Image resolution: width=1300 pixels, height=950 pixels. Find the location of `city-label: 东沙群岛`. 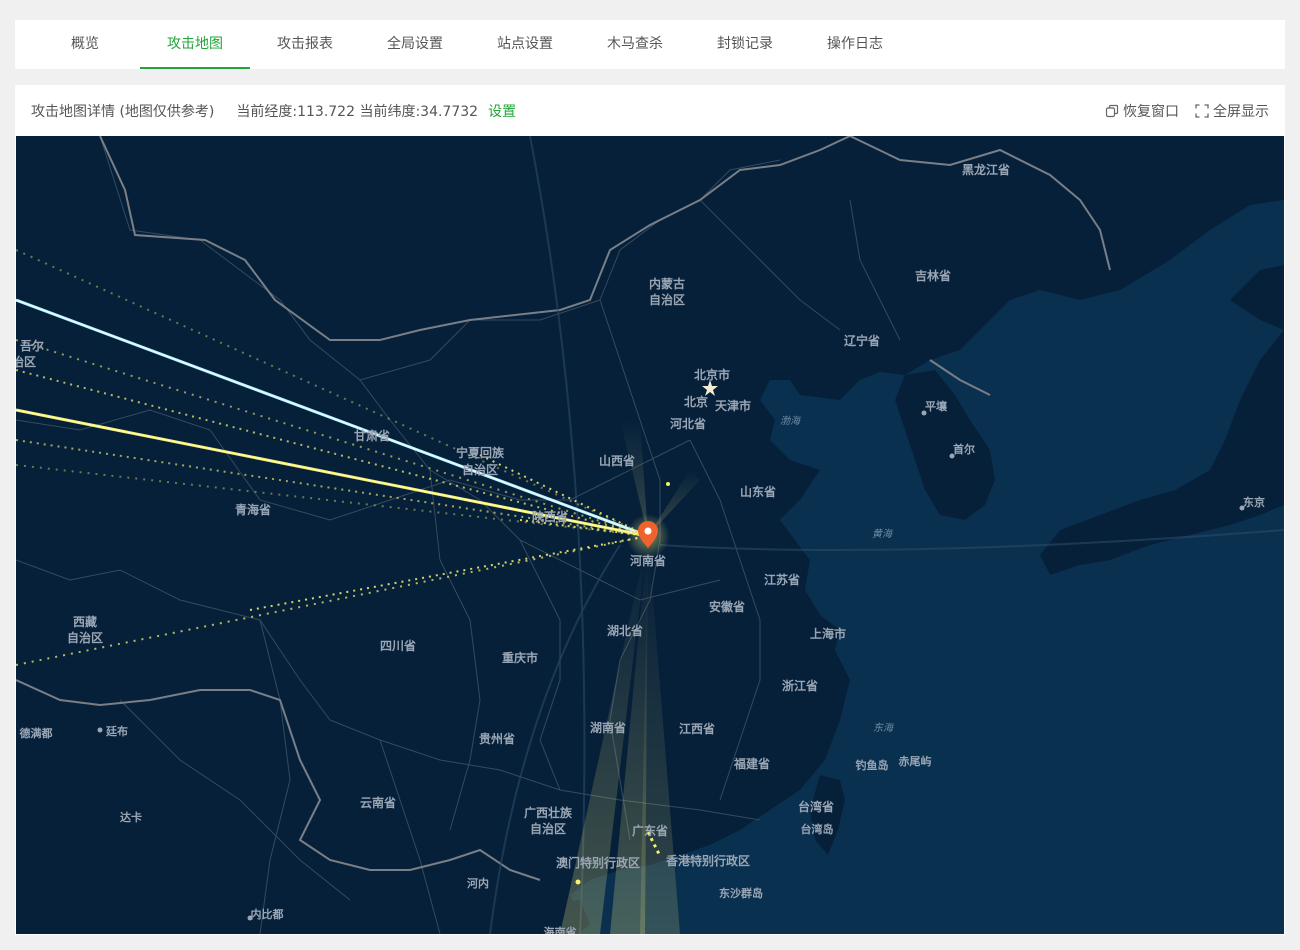

city-label: 东沙群岛 is located at coordinates (741, 893).